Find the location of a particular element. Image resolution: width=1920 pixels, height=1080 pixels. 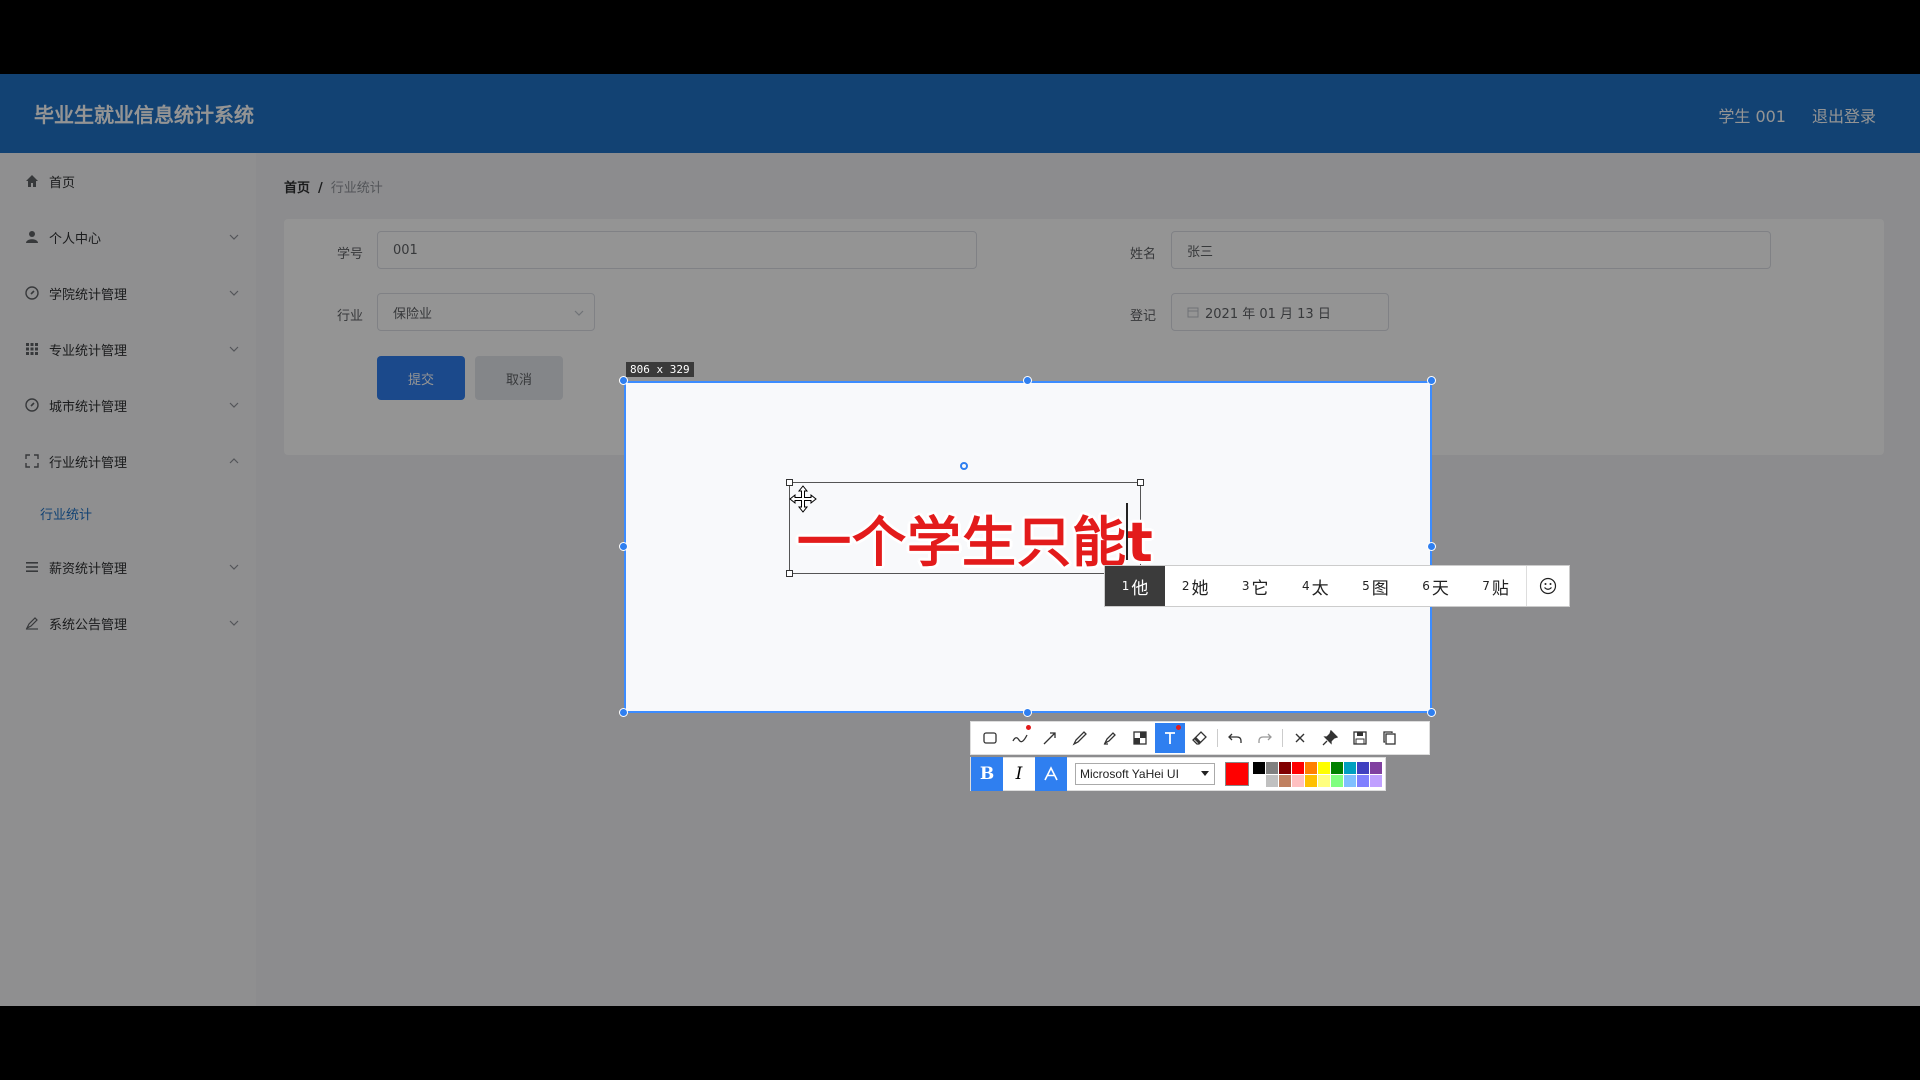

ime-candidate-text: 天 is located at coordinates (1440, 588).